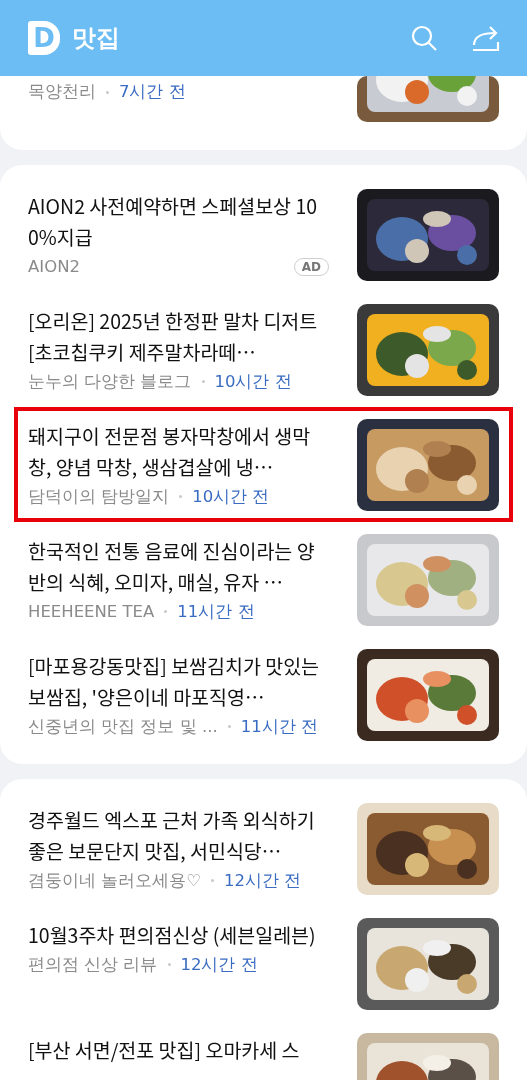  What do you see at coordinates (96, 38) in the screenshot?
I see `page-title: 맛집` at bounding box center [96, 38].